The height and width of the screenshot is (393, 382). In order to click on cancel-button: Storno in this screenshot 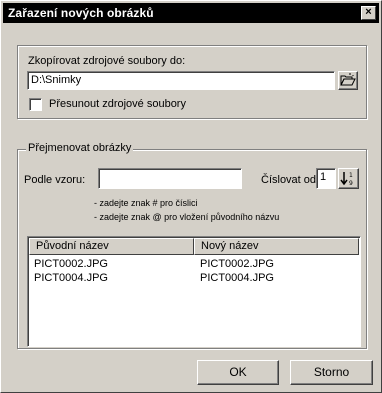, I will do `click(331, 372)`.